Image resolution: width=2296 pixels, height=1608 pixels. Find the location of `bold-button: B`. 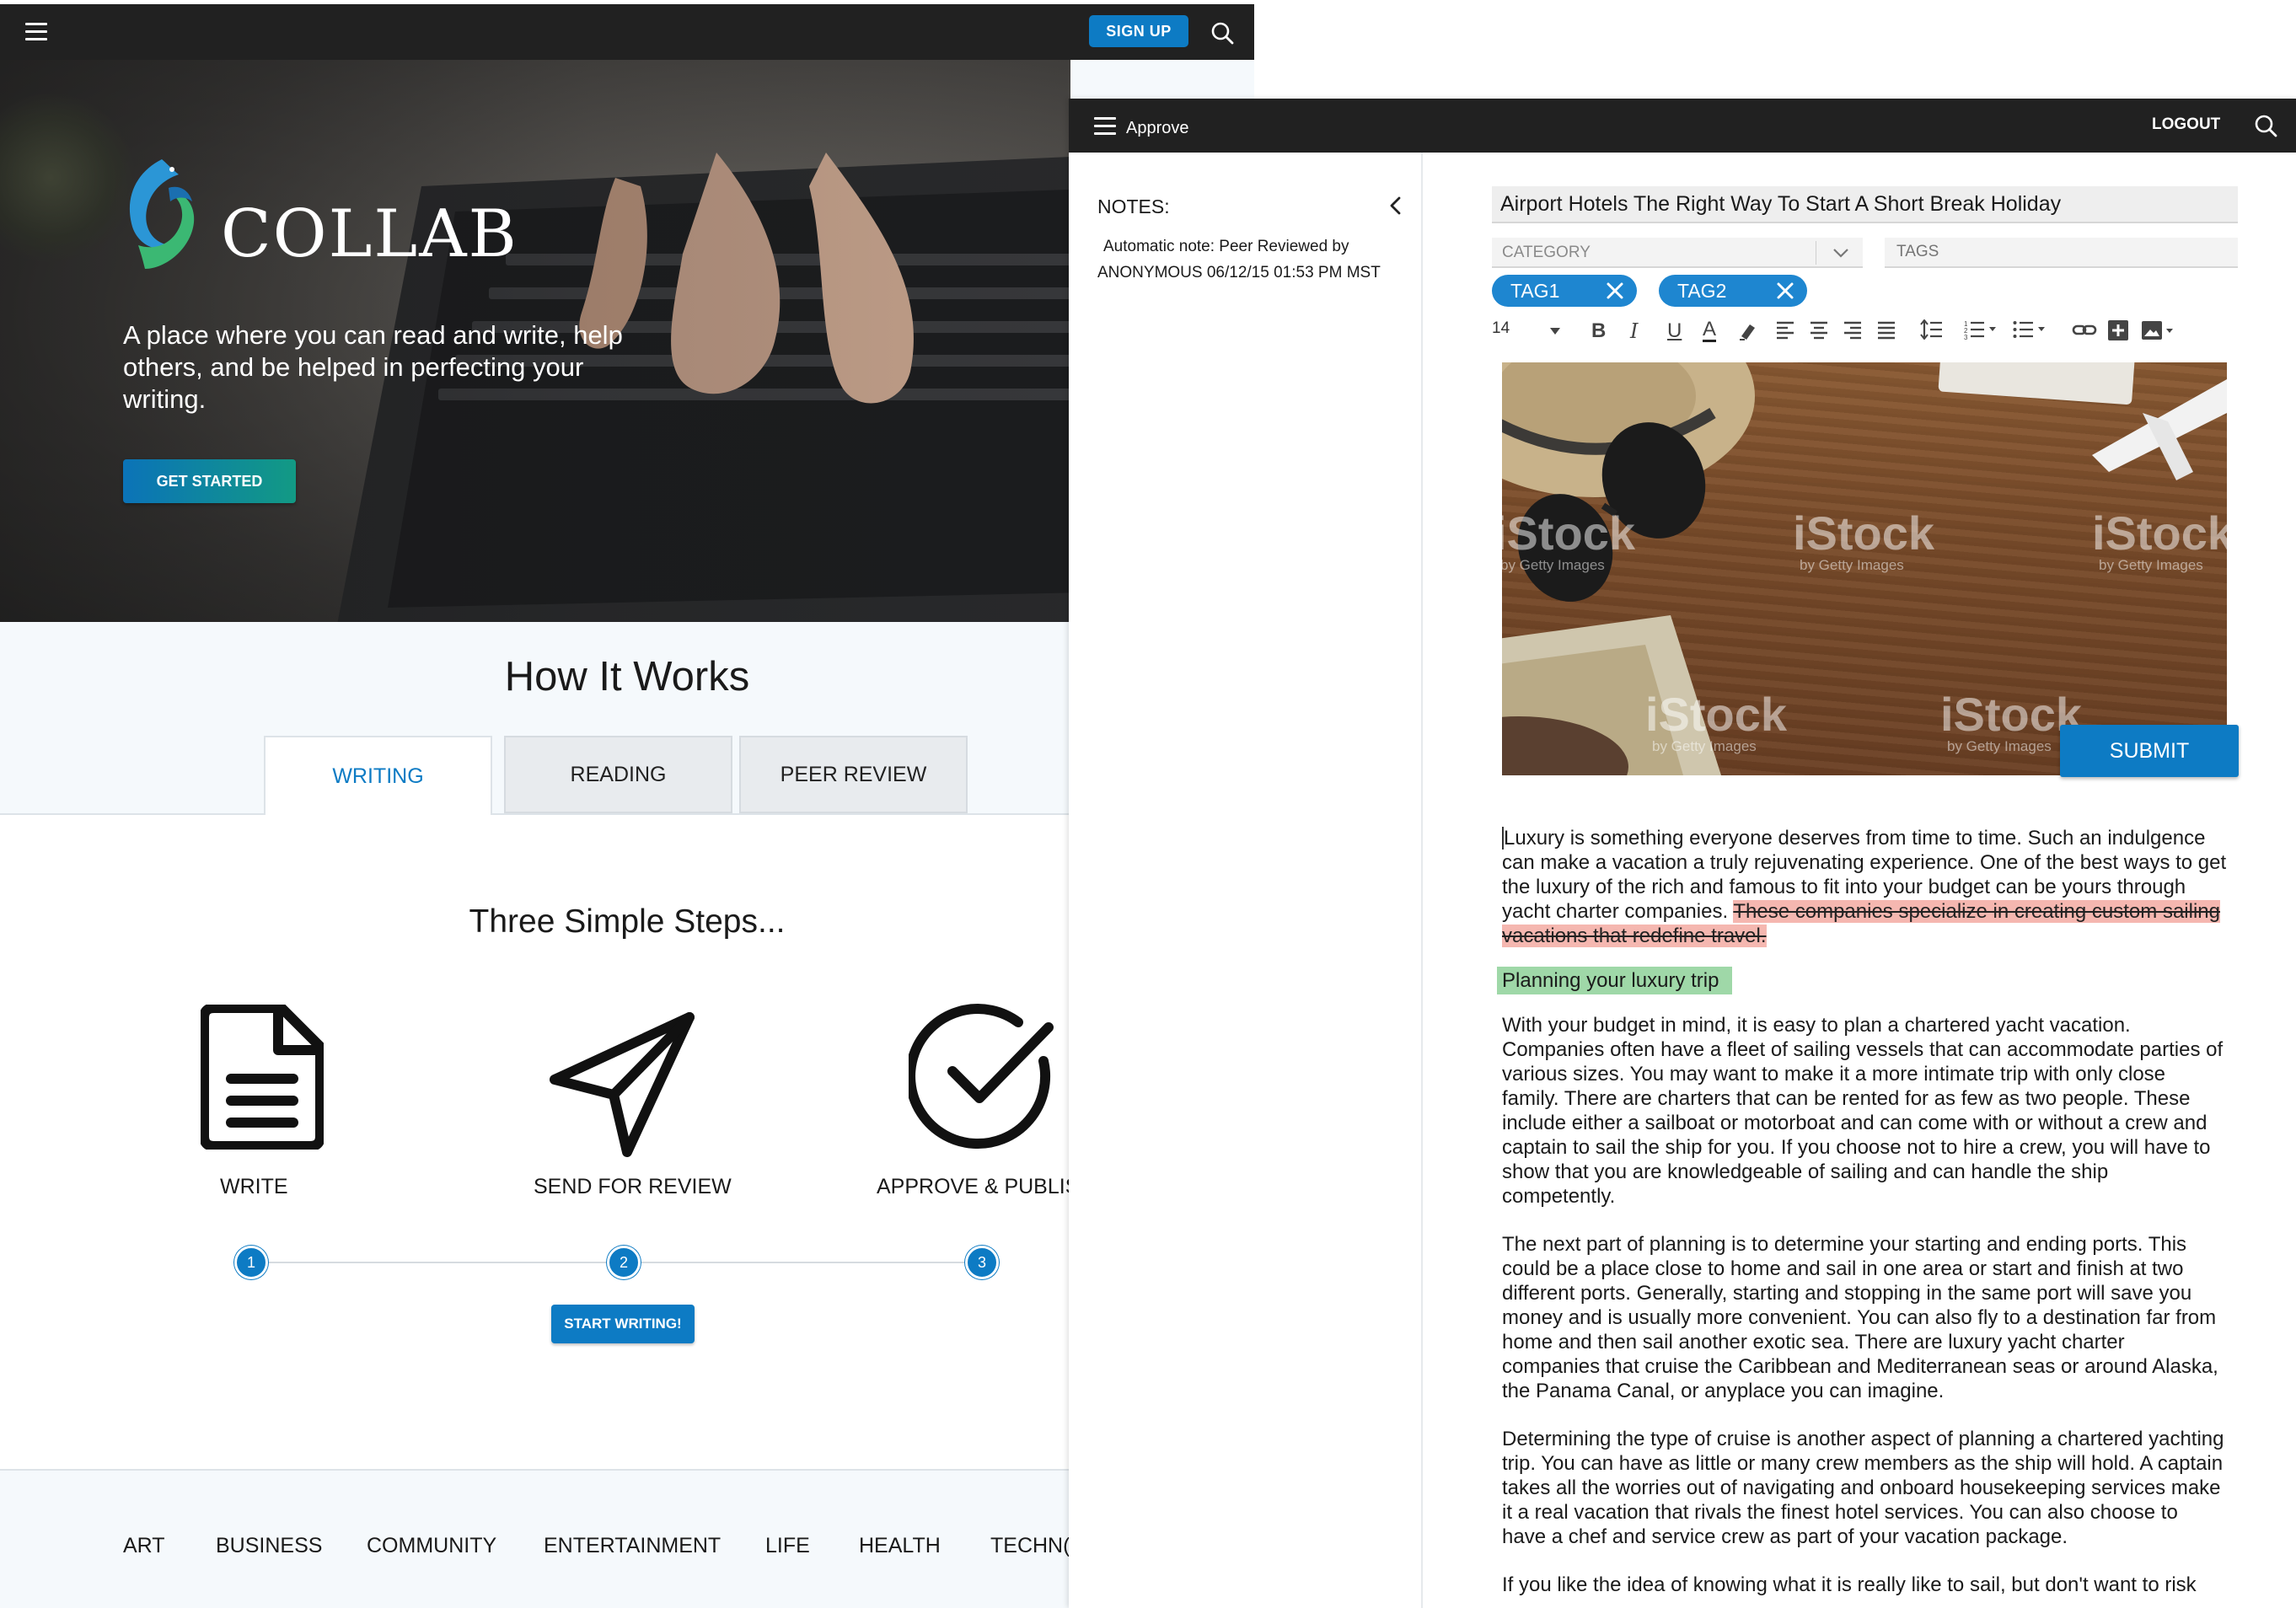

bold-button: B is located at coordinates (1598, 331).